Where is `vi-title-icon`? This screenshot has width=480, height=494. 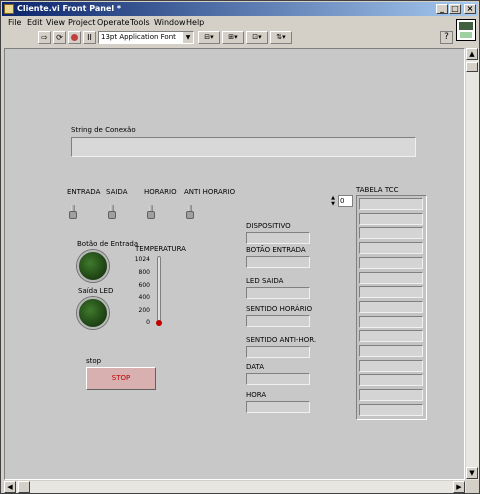 vi-title-icon is located at coordinates (9, 9).